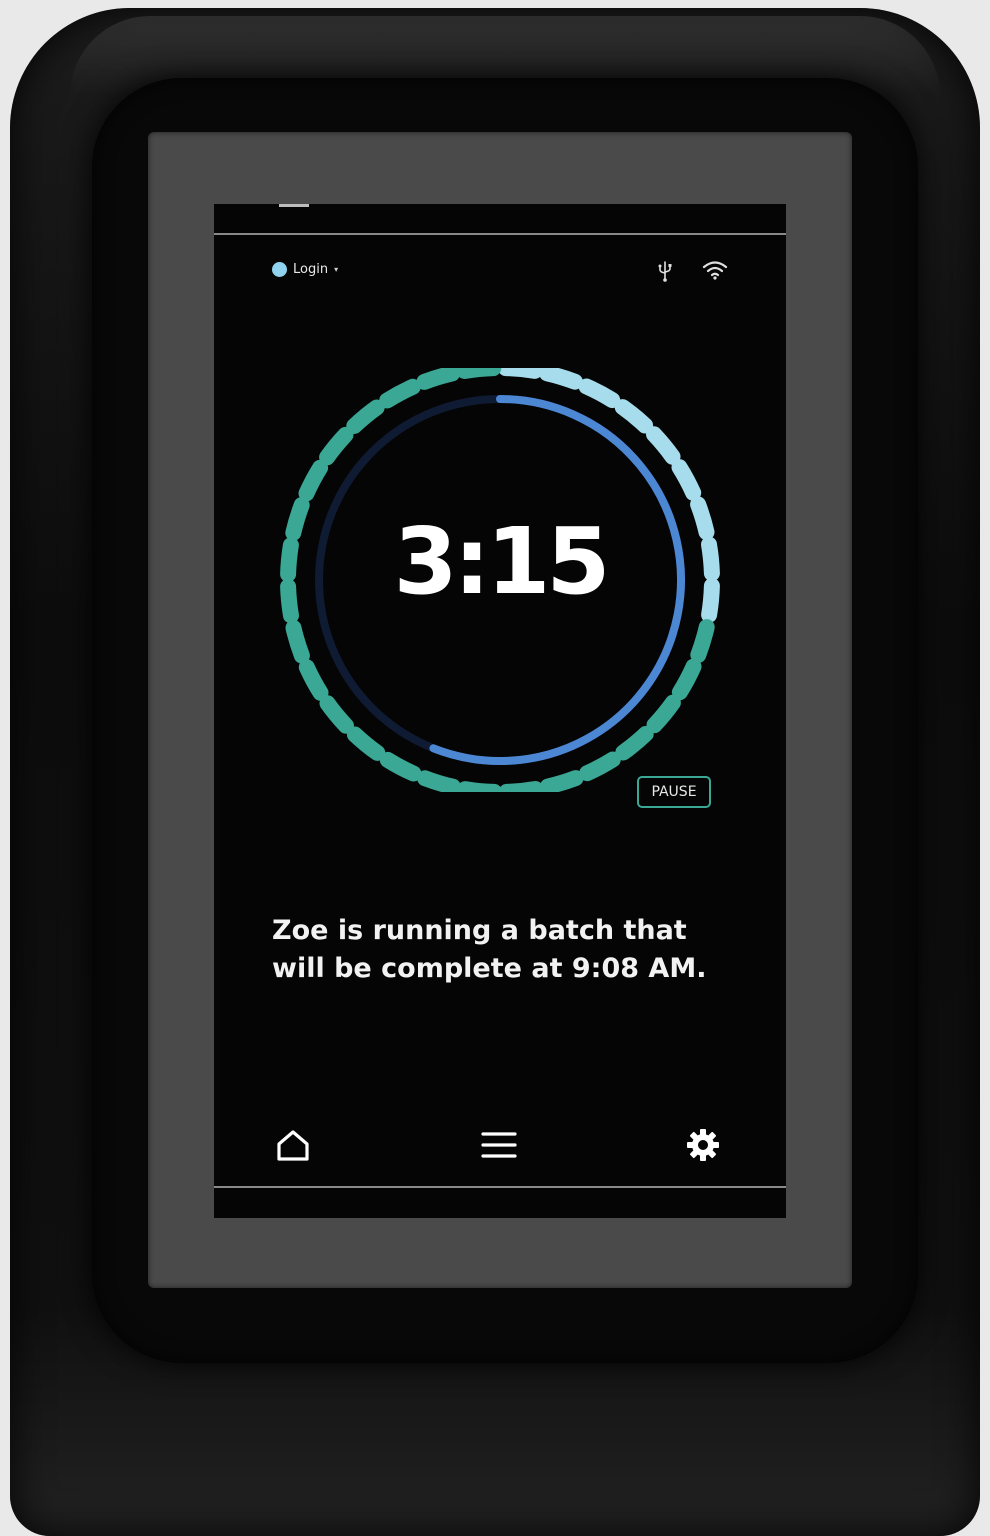 This screenshot has width=990, height=1536. I want to click on menu-icon, so click(499, 1145).